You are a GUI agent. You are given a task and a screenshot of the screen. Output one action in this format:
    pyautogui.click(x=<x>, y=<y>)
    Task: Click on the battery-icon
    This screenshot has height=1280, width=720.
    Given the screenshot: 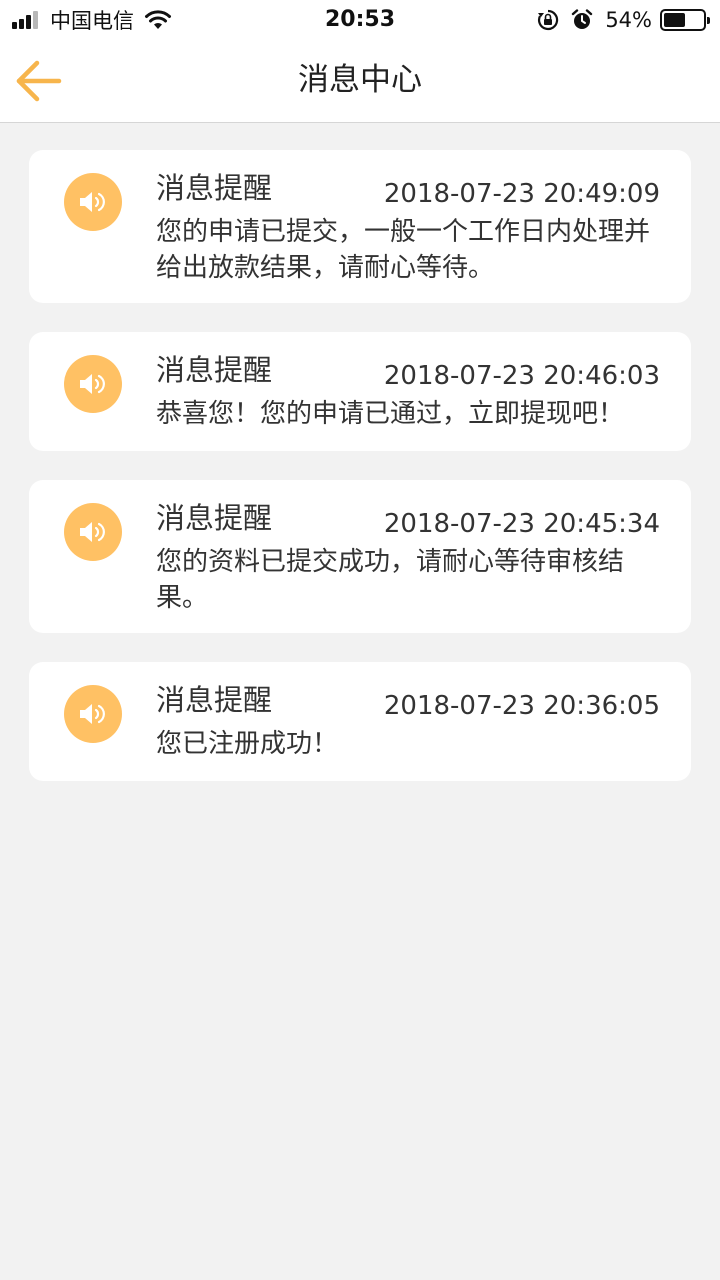 What is the action you would take?
    pyautogui.click(x=685, y=20)
    